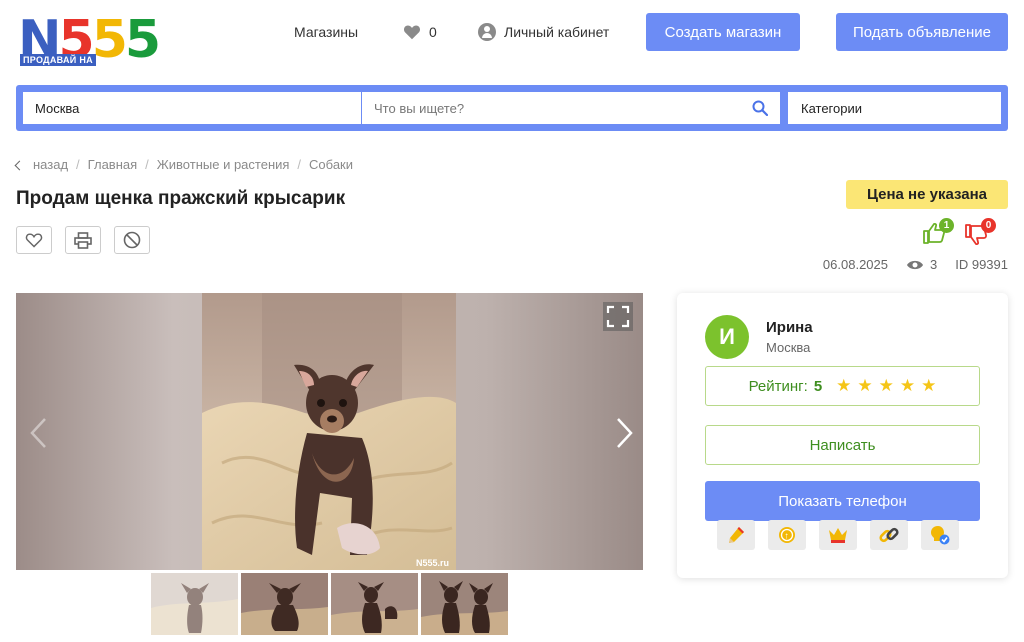  I want to click on categories-select: Категории, so click(894, 108).